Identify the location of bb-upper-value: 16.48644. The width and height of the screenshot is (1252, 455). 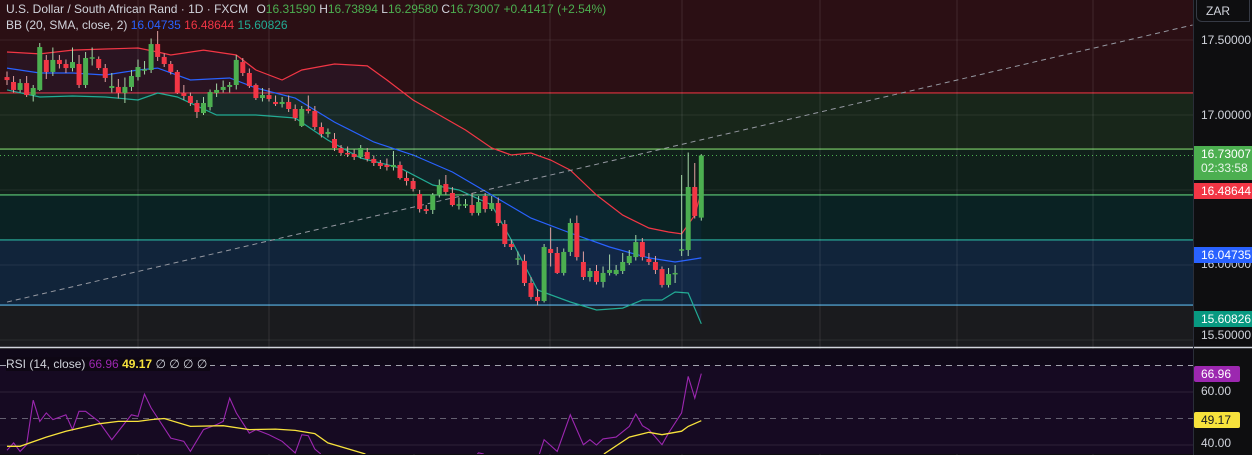
(209, 25).